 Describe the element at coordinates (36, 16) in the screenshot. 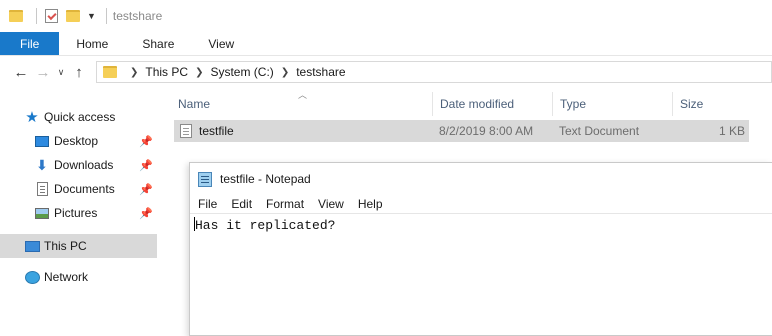

I see `toolbar-separator` at that location.